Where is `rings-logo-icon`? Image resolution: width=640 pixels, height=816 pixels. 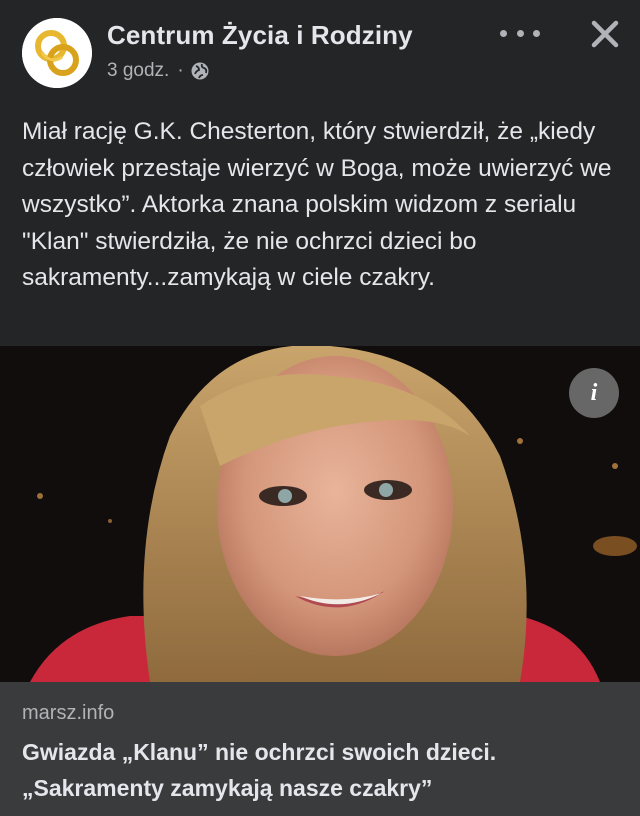 rings-logo-icon is located at coordinates (57, 53).